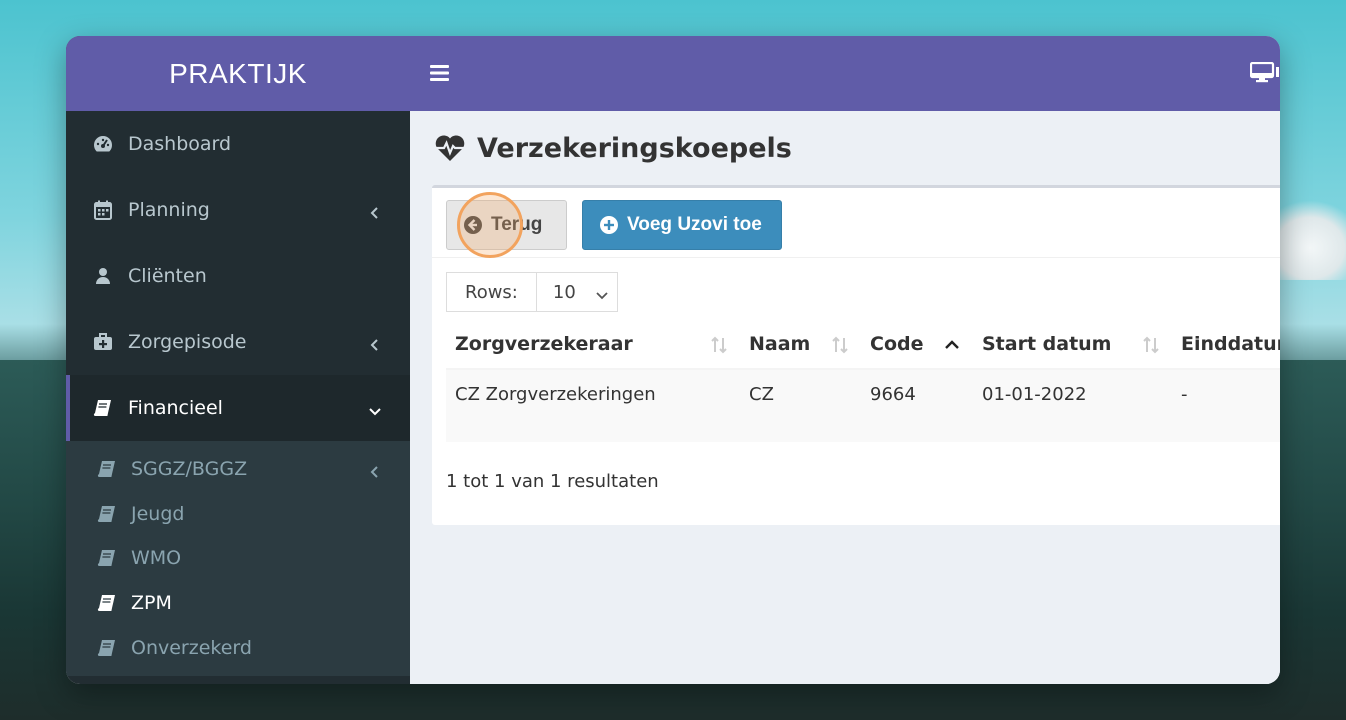 This screenshot has height=720, width=1346. What do you see at coordinates (187, 342) in the screenshot?
I see `sidebar-item-label: Zorgepisode` at bounding box center [187, 342].